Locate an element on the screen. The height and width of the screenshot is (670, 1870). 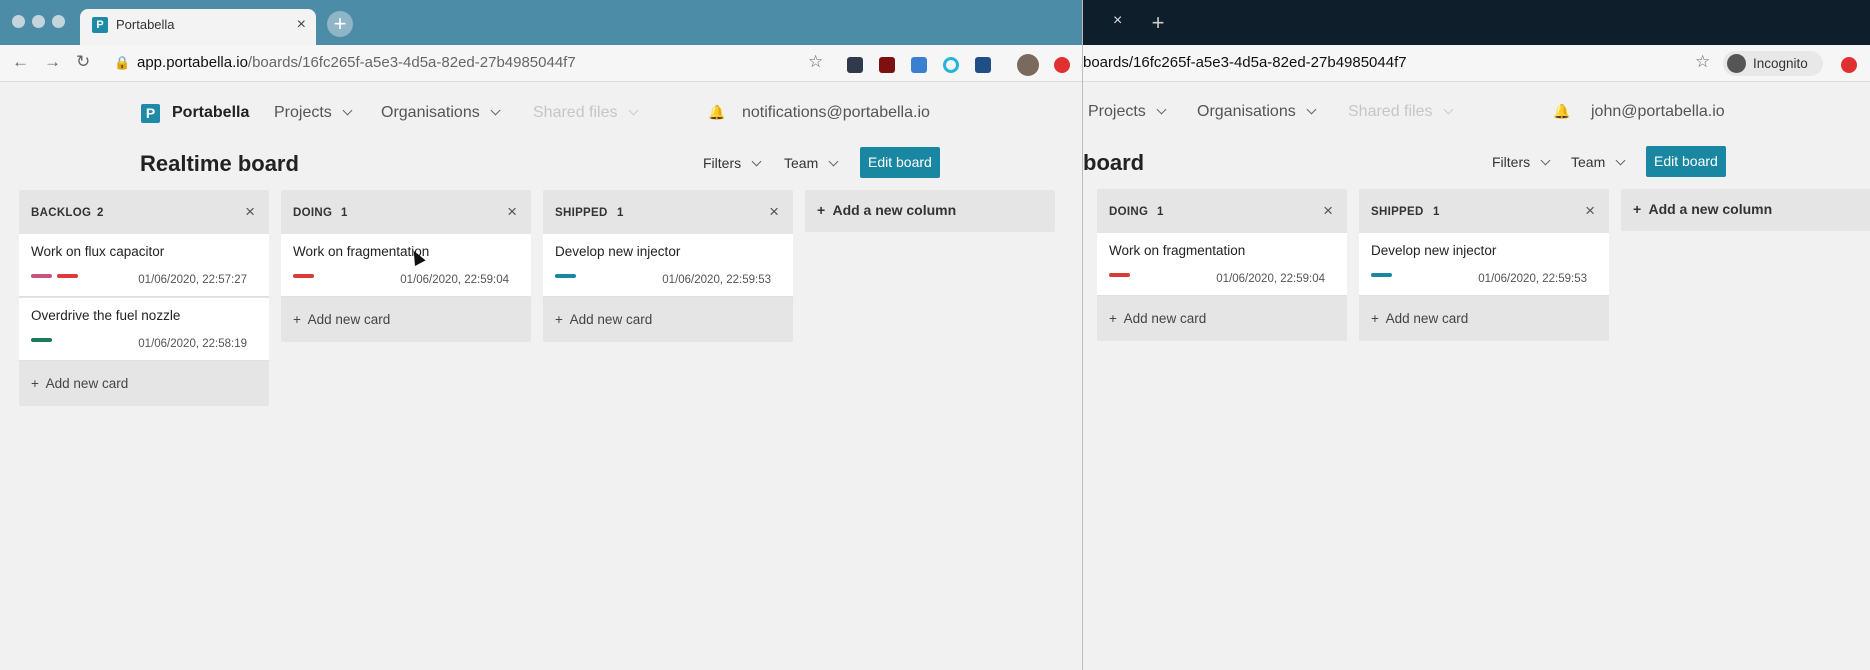
plus-icon: + is located at coordinates (1375, 318).